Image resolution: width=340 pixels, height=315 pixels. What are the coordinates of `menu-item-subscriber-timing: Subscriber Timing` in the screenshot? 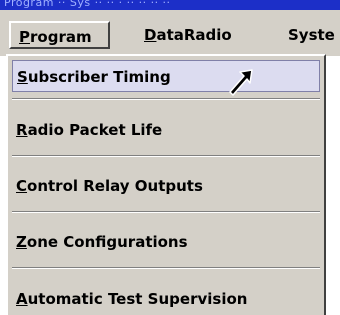 It's located at (166, 76).